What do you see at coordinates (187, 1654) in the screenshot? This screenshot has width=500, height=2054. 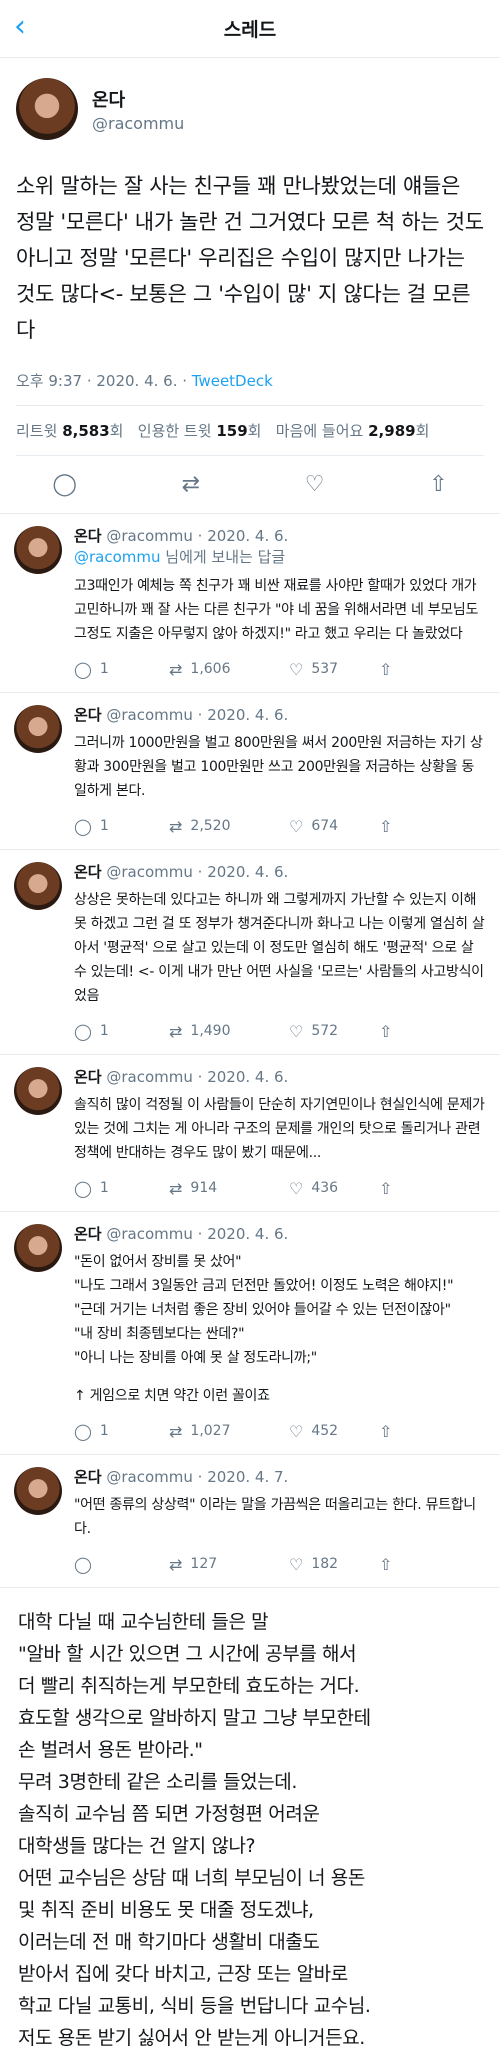 I see `caption-line: "알바 할 시간 있으면 그 시간에 공부를 해서` at bounding box center [187, 1654].